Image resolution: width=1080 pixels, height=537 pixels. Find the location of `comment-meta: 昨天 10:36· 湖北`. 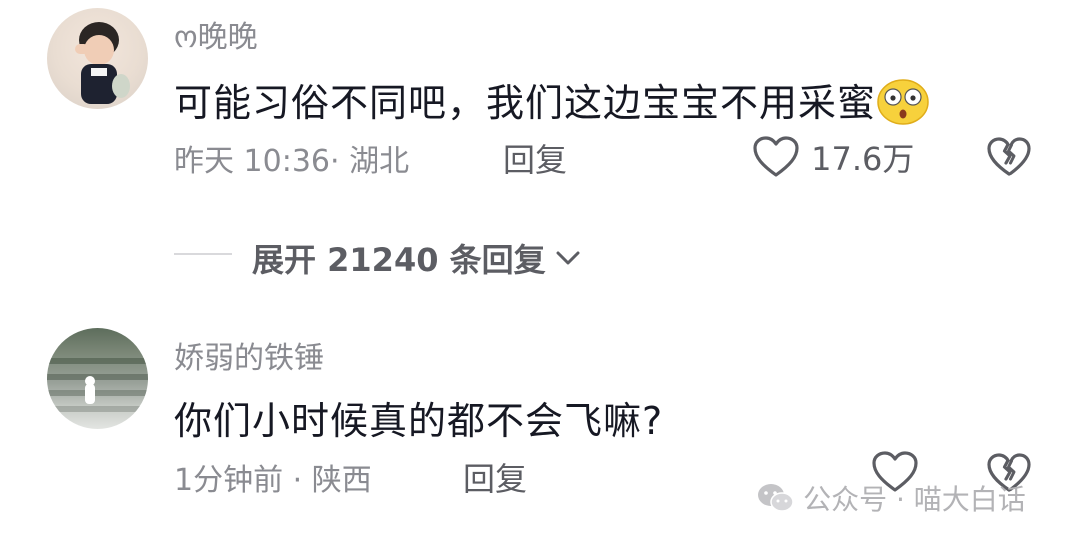

comment-meta: 昨天 10:36· 湖北 is located at coordinates (292, 161).